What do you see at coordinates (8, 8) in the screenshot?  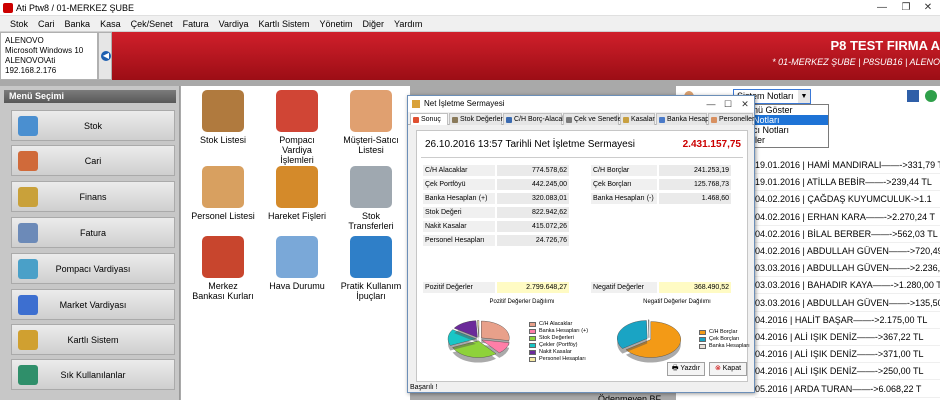 I see `app-icon` at bounding box center [8, 8].